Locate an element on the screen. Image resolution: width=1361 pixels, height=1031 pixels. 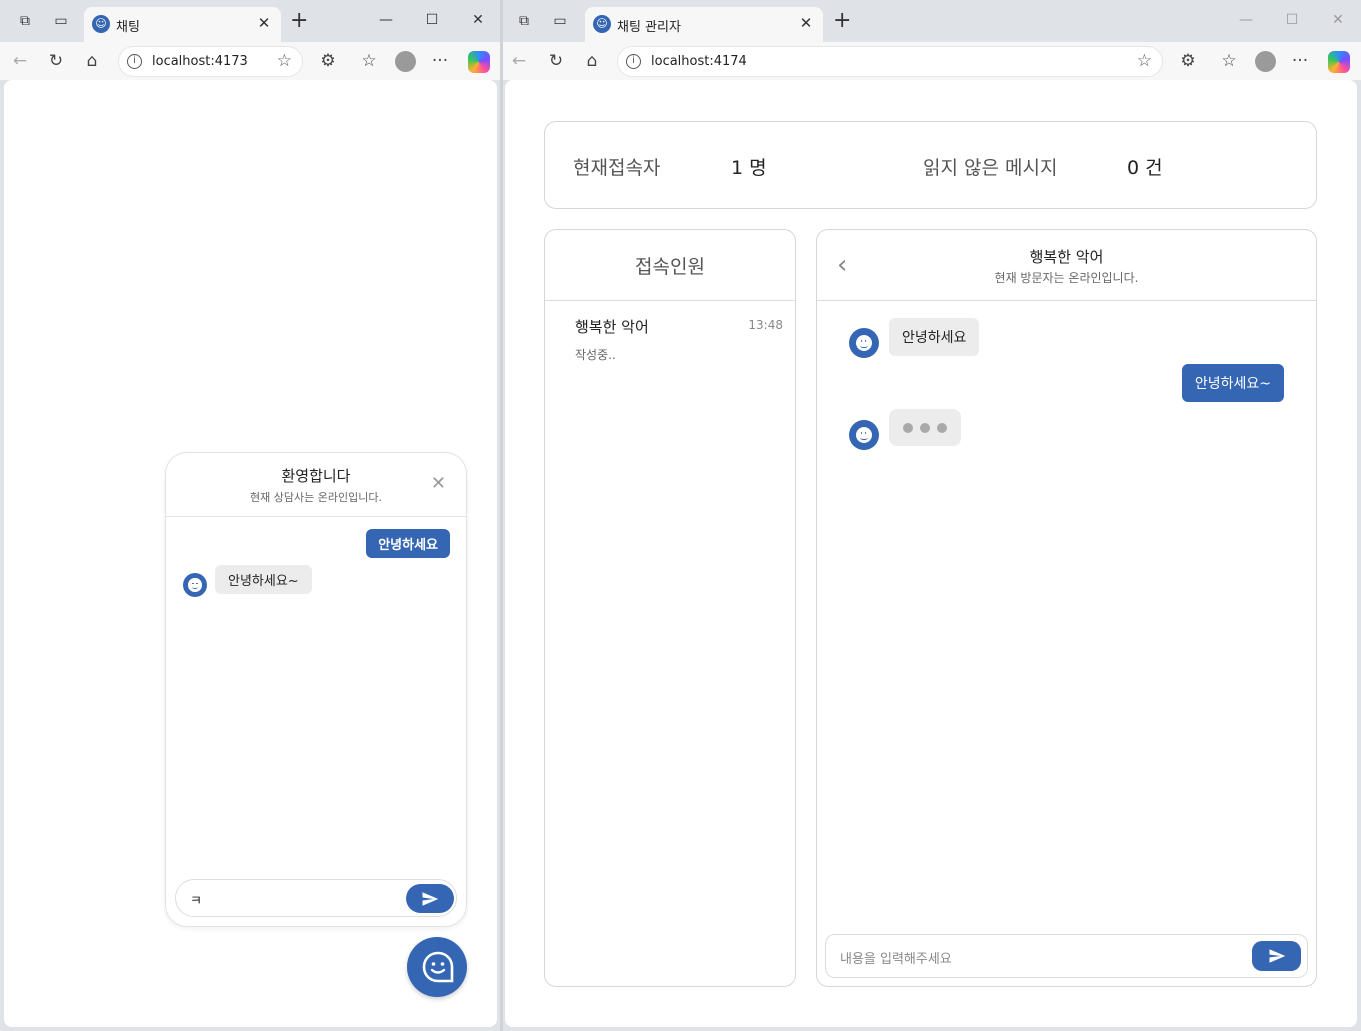
tab-title: 채팅 is located at coordinates (128, 27).